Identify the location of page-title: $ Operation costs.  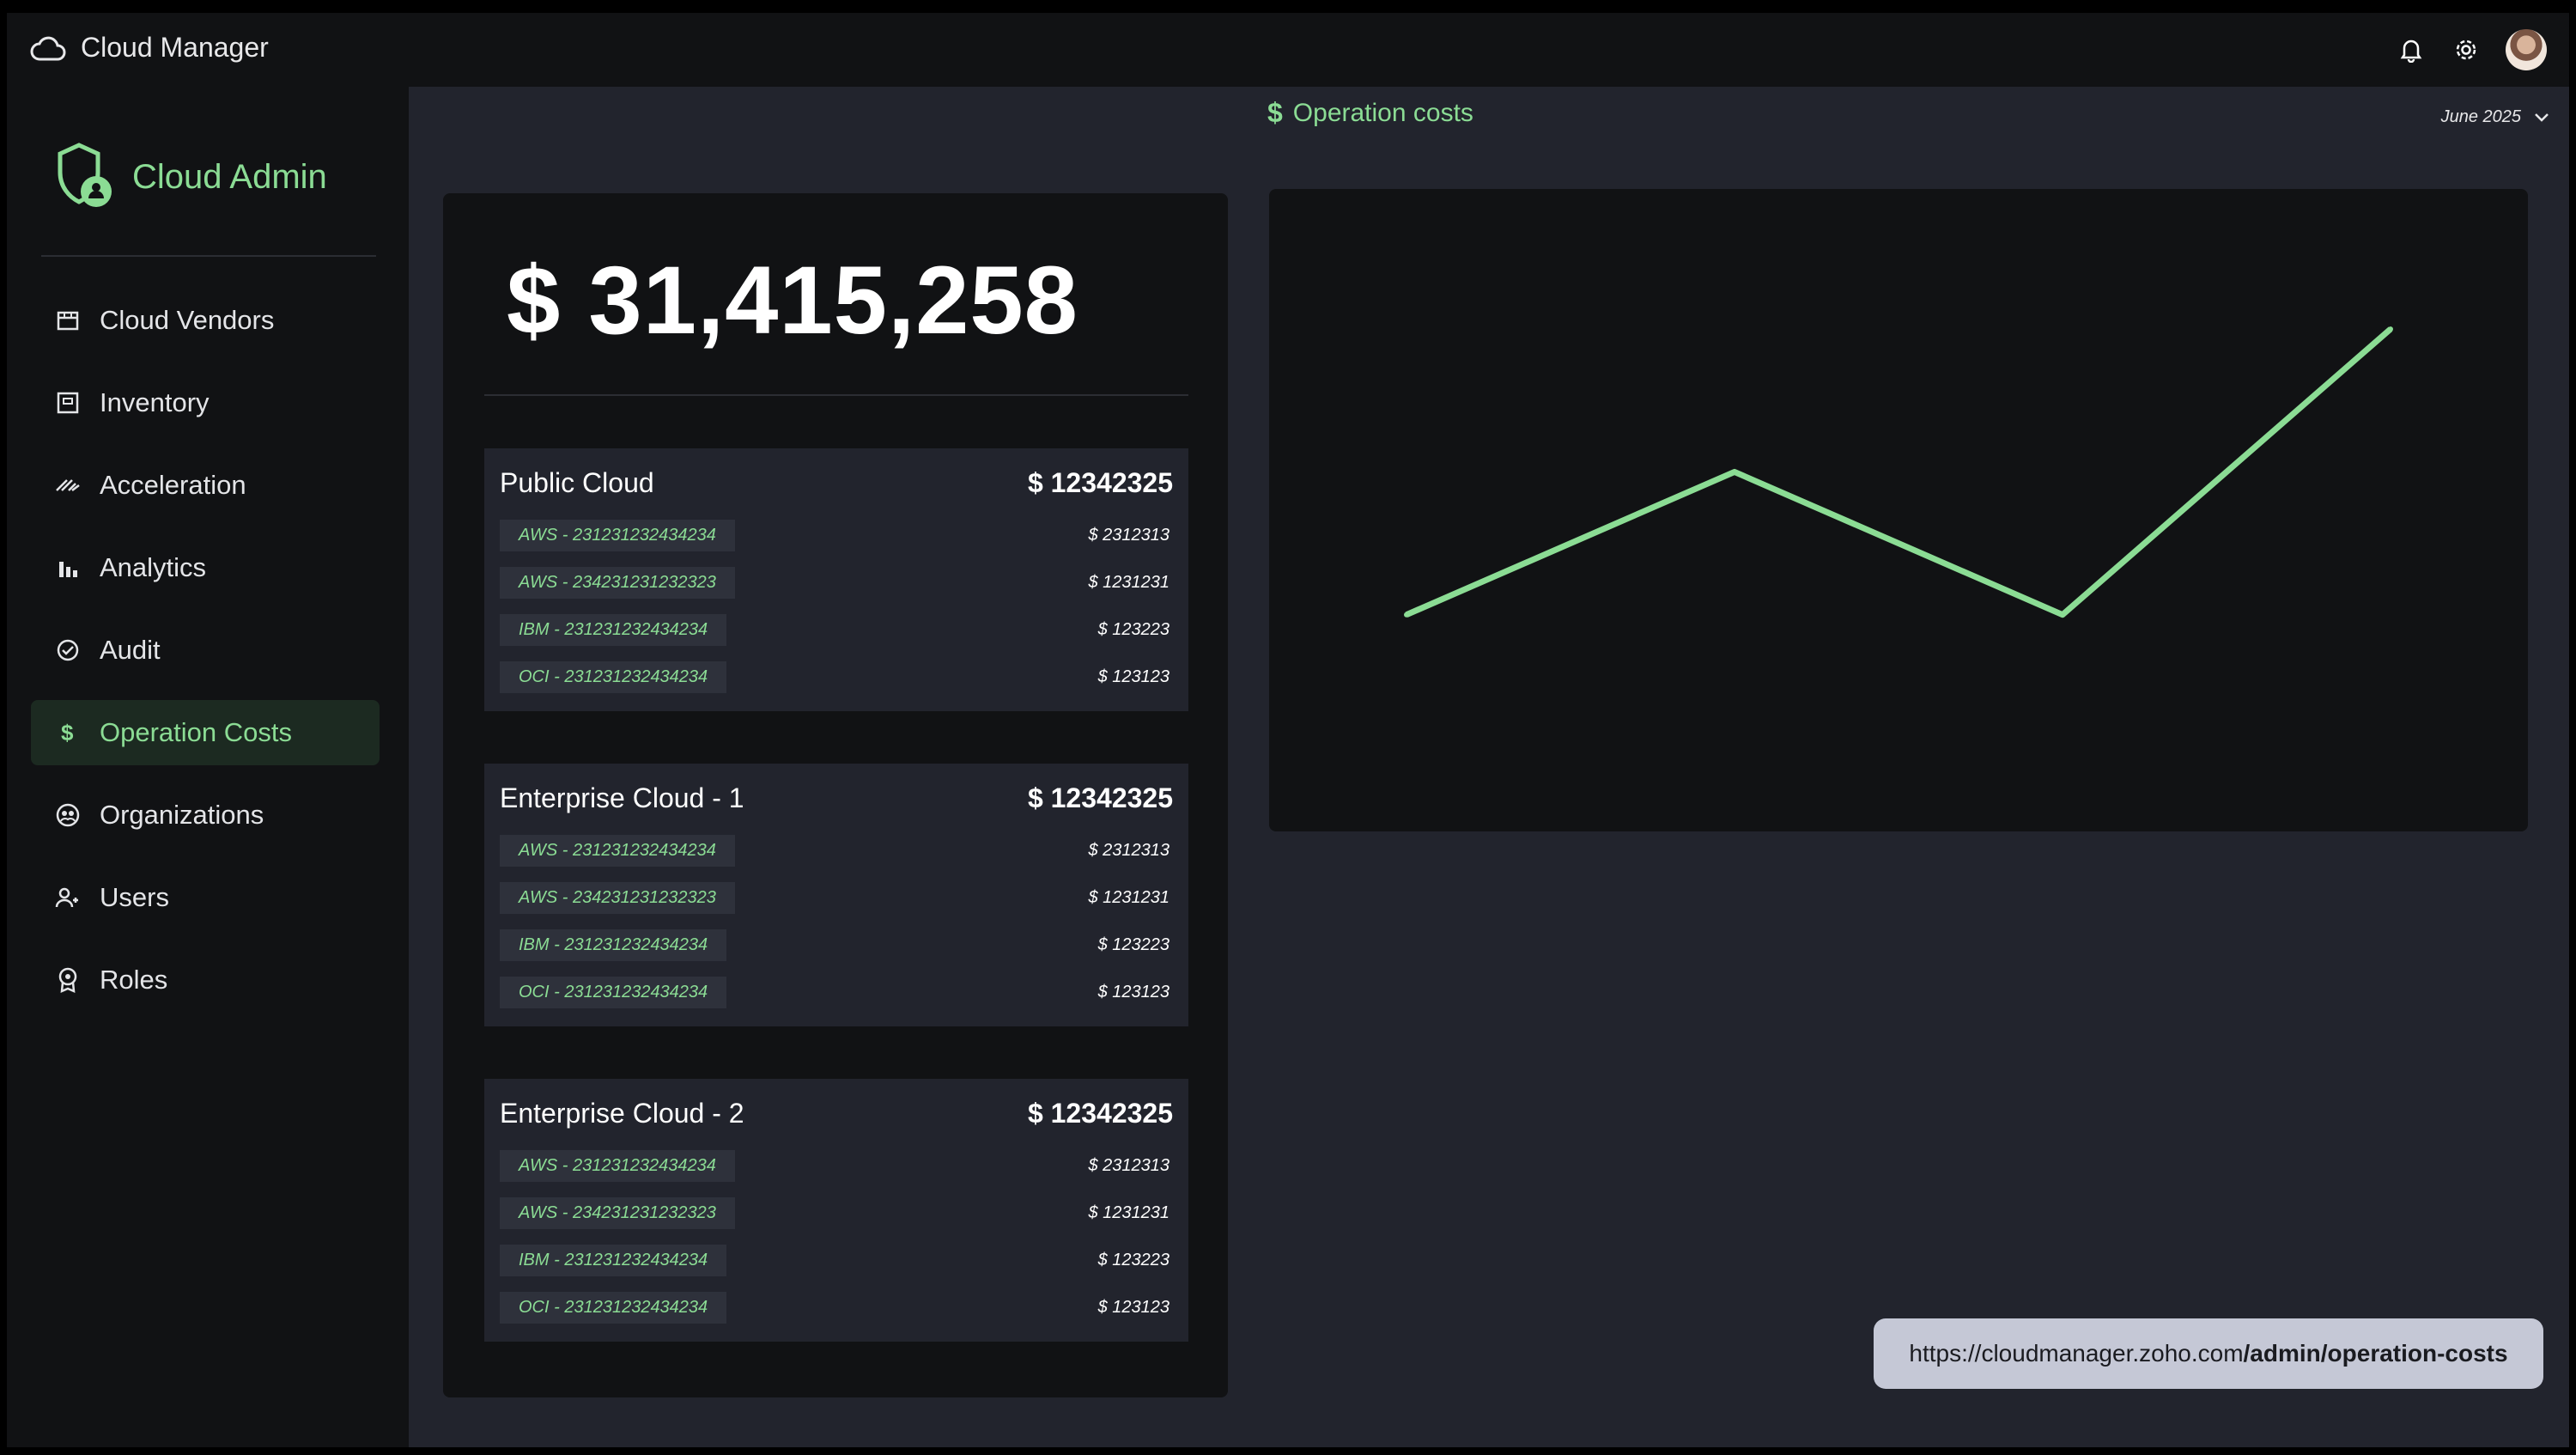
(1370, 113).